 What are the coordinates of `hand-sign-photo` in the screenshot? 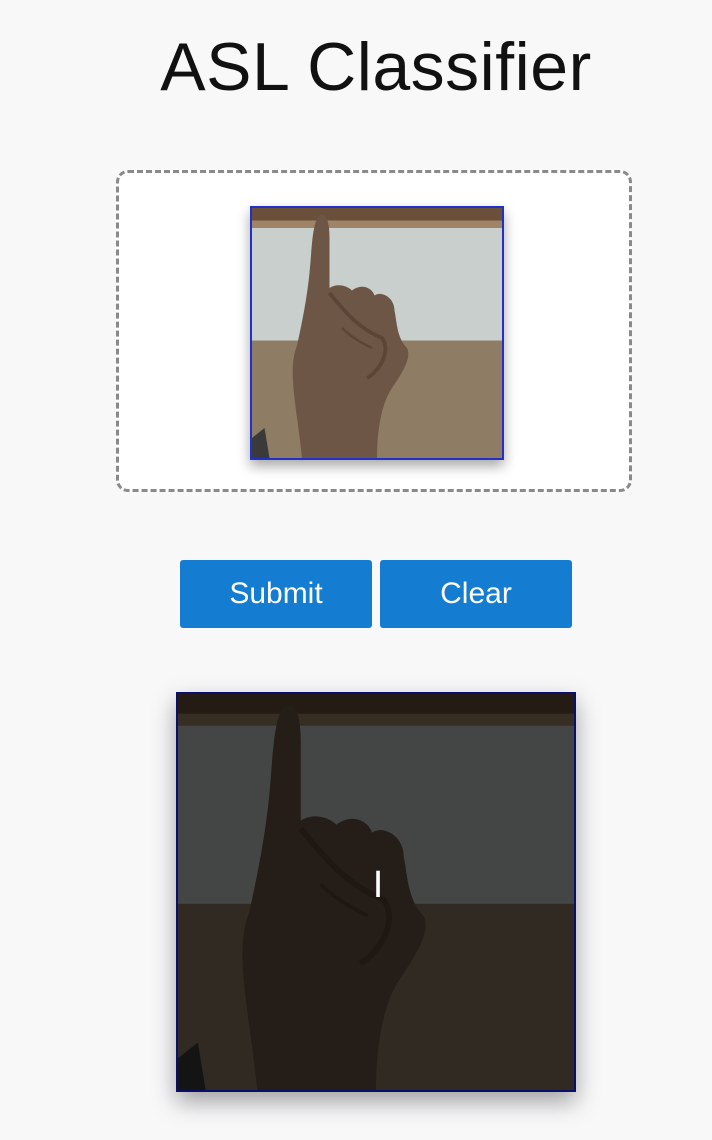 It's located at (377, 333).